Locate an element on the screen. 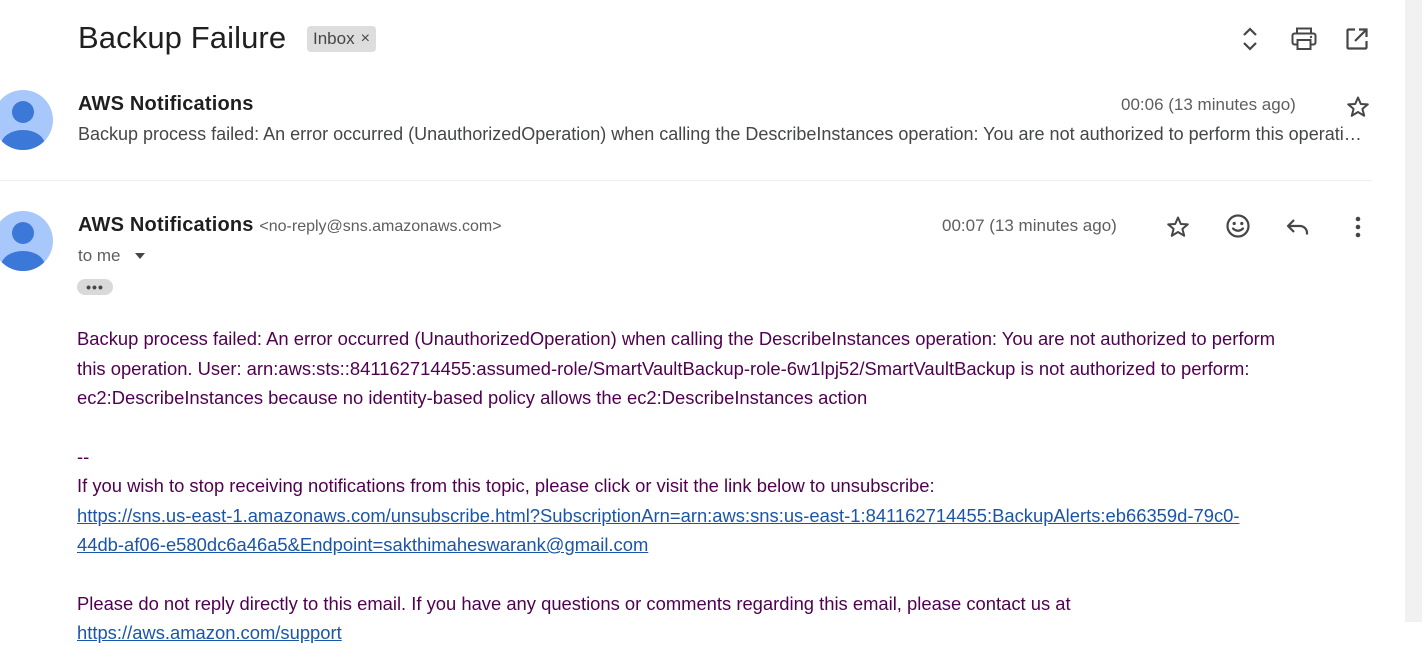 This screenshot has width=1422, height=650. message-time: 00:06 (13 minutes ago) is located at coordinates (1208, 104).